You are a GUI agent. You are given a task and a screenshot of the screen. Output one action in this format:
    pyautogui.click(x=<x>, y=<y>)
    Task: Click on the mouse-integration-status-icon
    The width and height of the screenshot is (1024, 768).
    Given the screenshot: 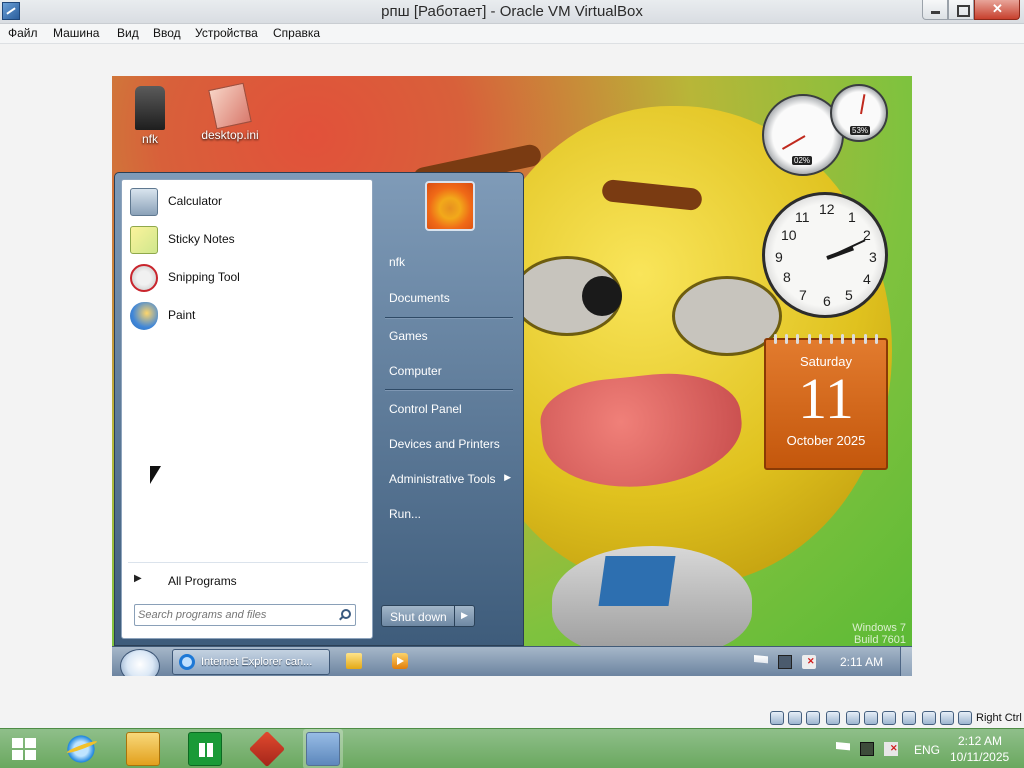 What is the action you would take?
    pyautogui.click(x=947, y=718)
    